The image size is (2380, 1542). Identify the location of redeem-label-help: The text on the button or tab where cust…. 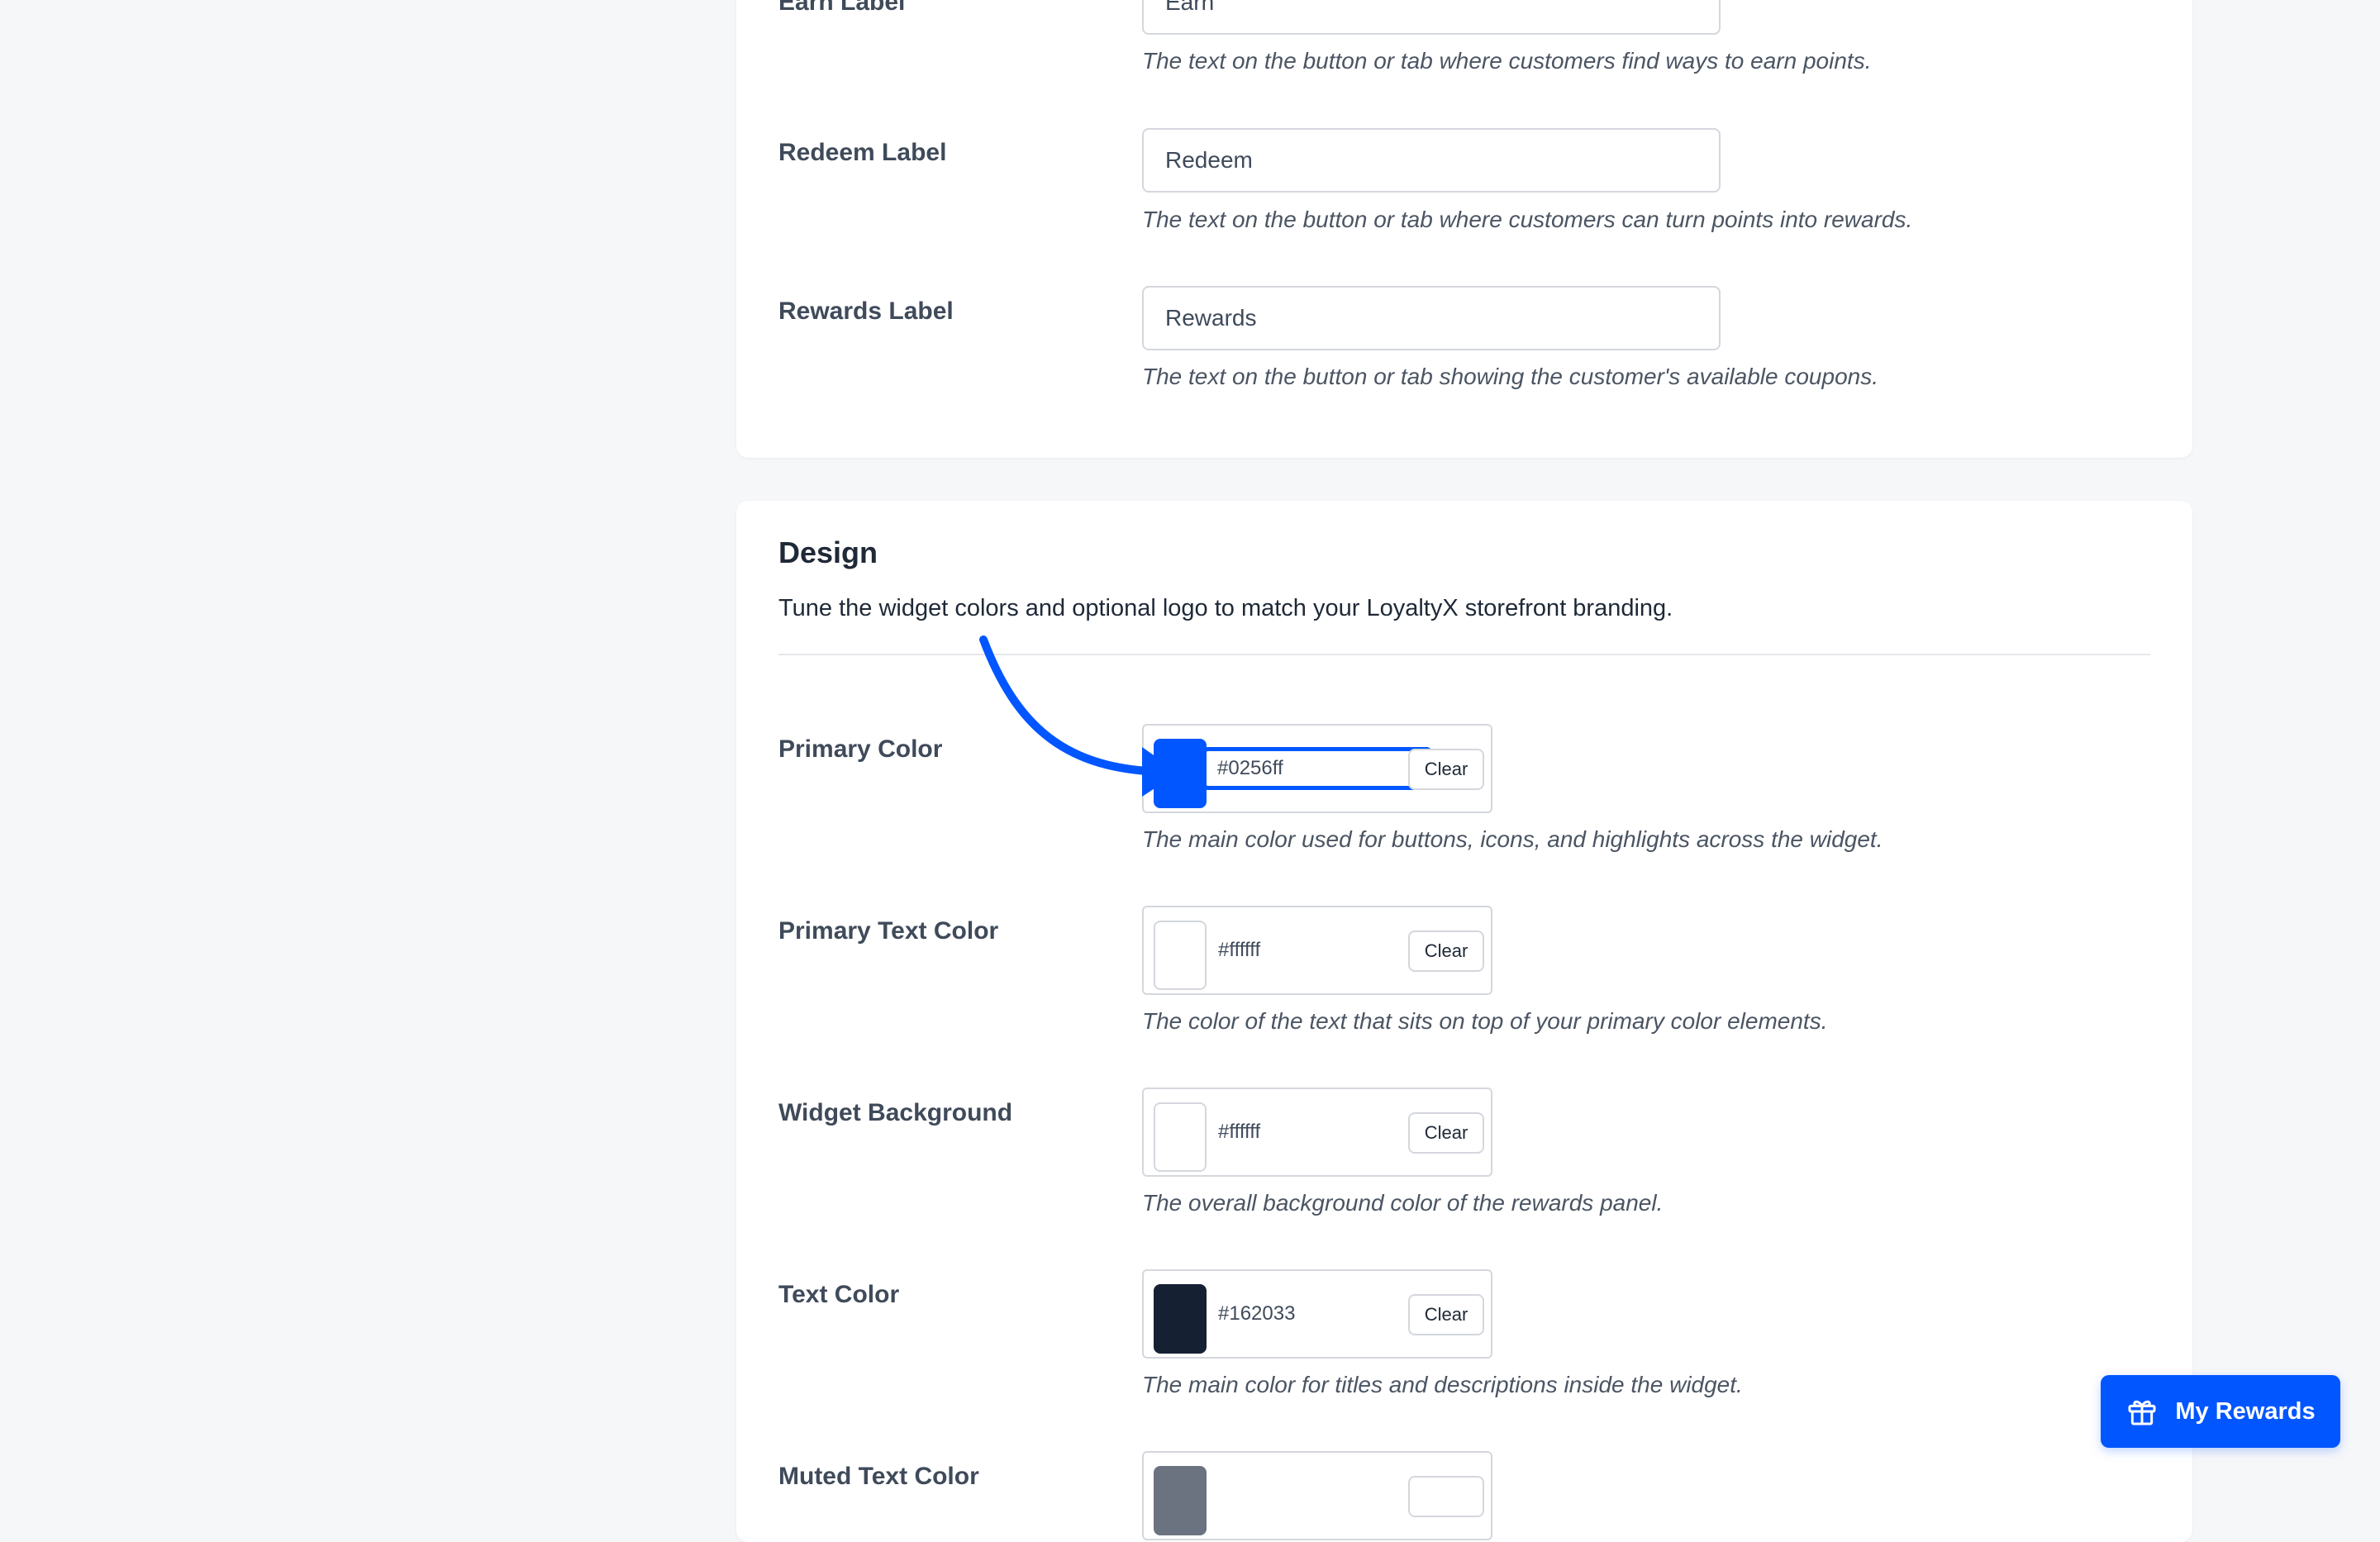
(1527, 219).